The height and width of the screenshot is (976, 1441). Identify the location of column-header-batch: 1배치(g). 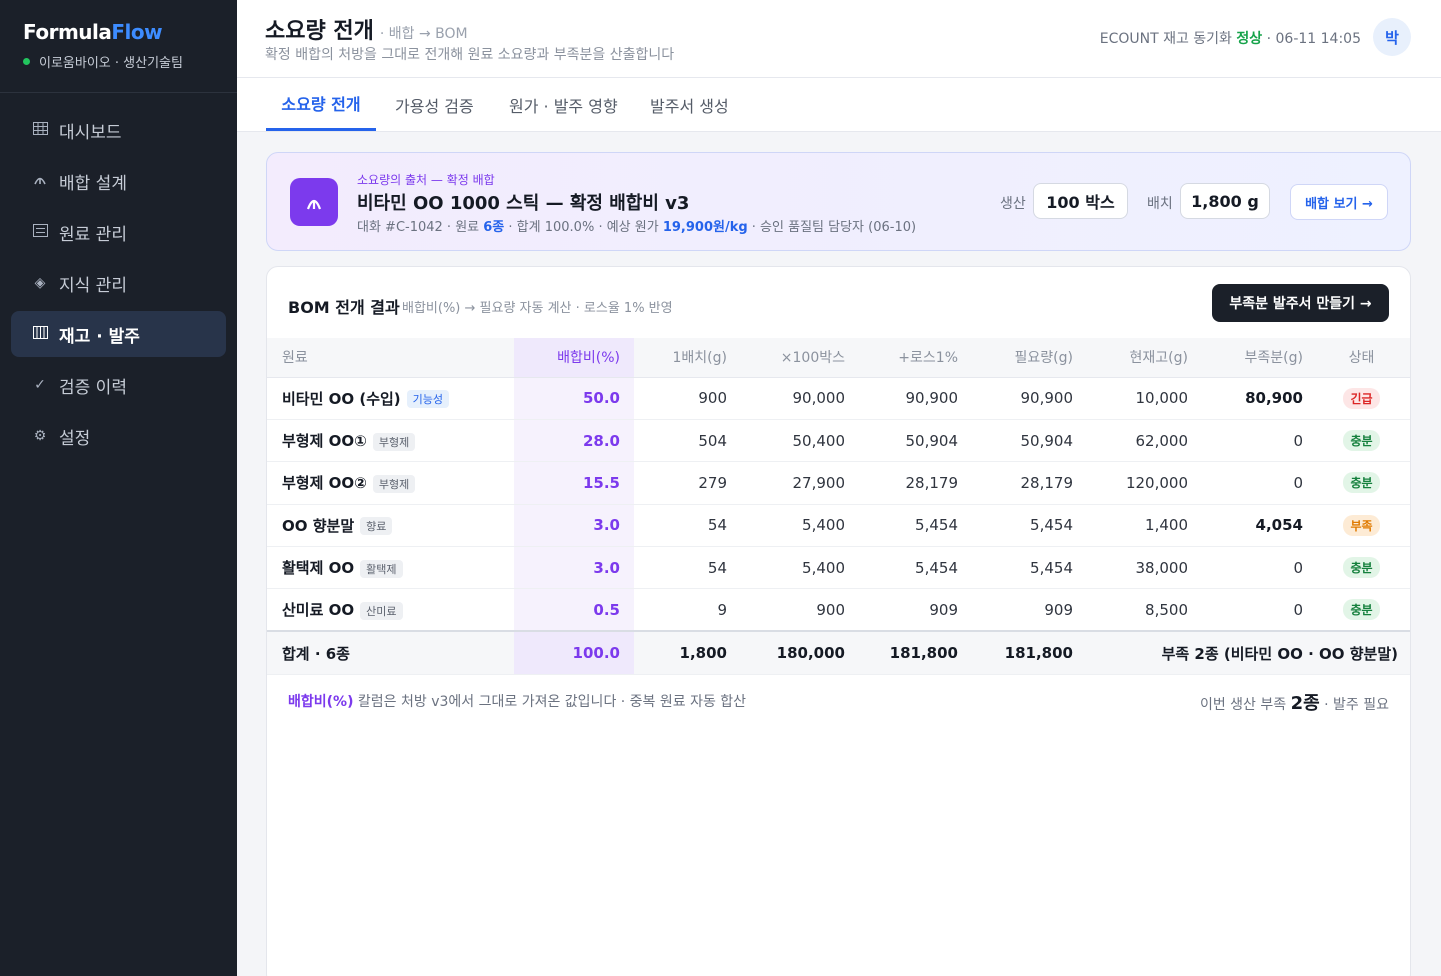
(684, 358).